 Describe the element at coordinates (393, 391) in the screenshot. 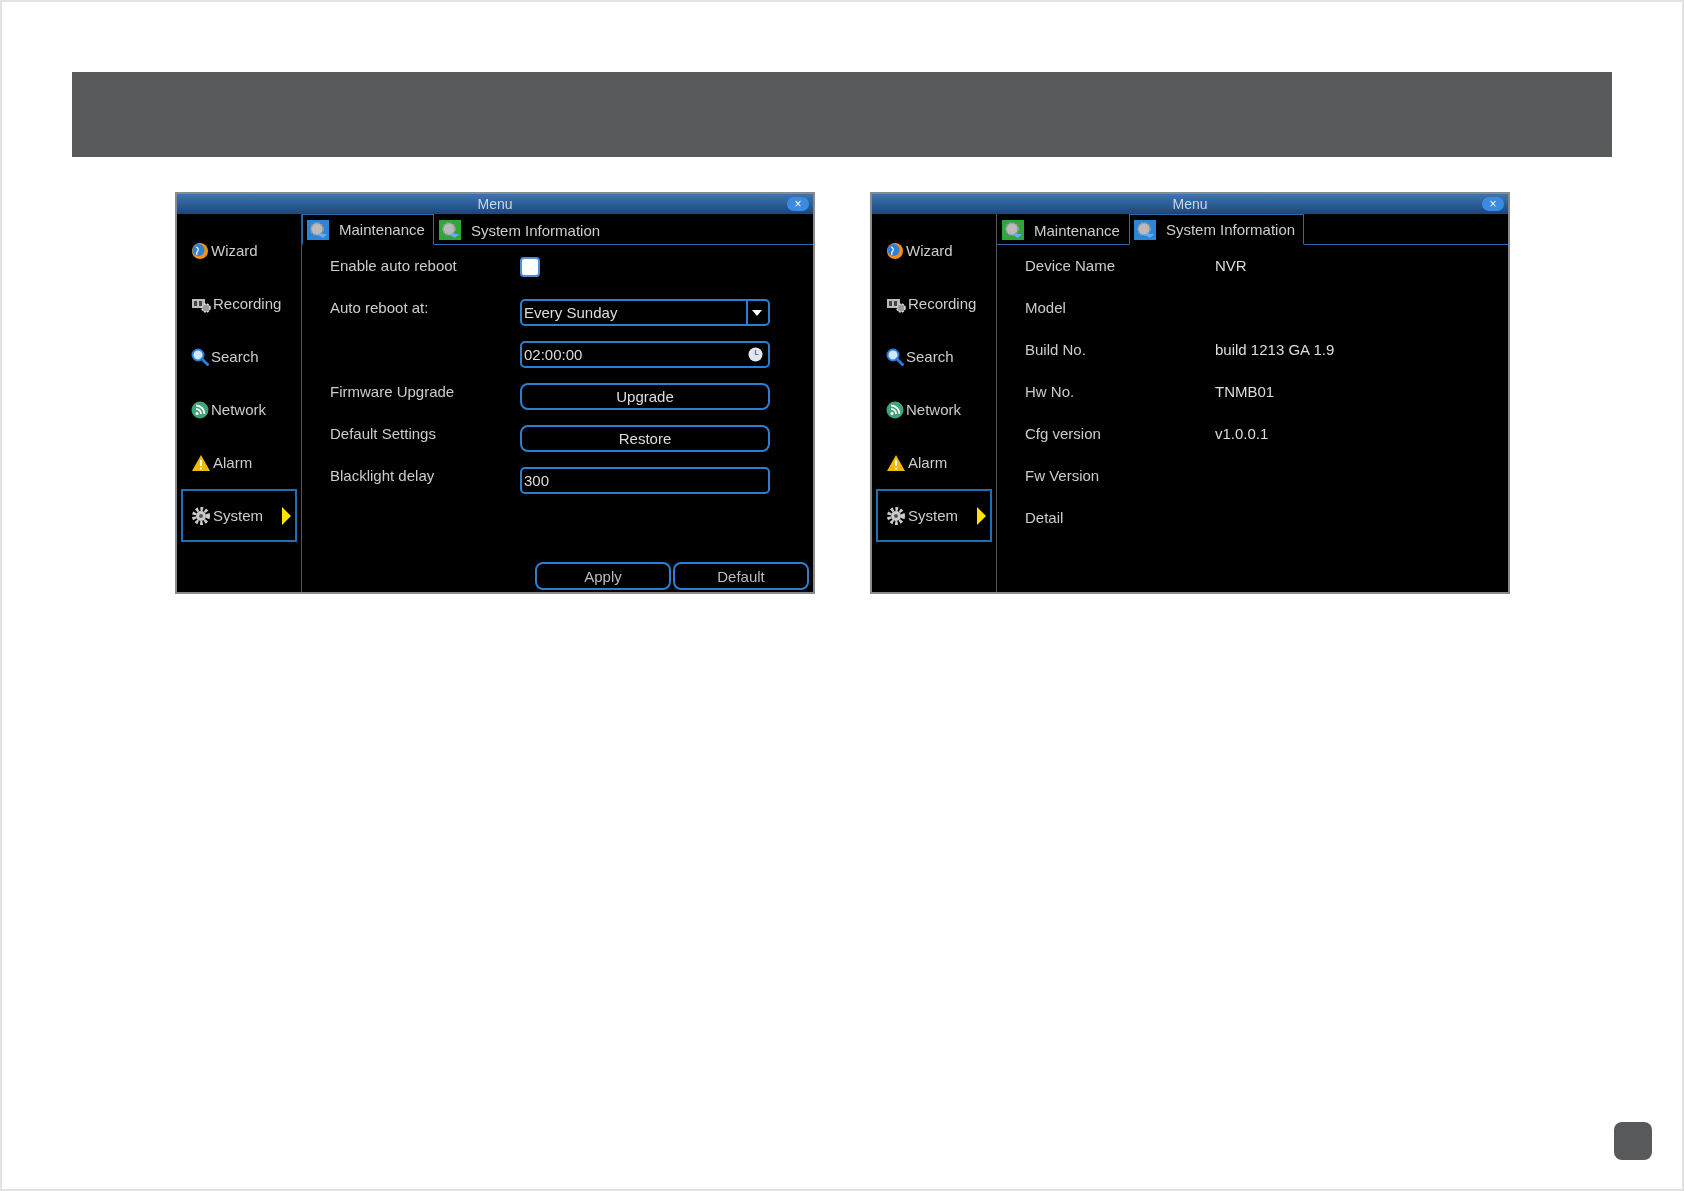

I see `field-label: Firmware Upgrade` at that location.